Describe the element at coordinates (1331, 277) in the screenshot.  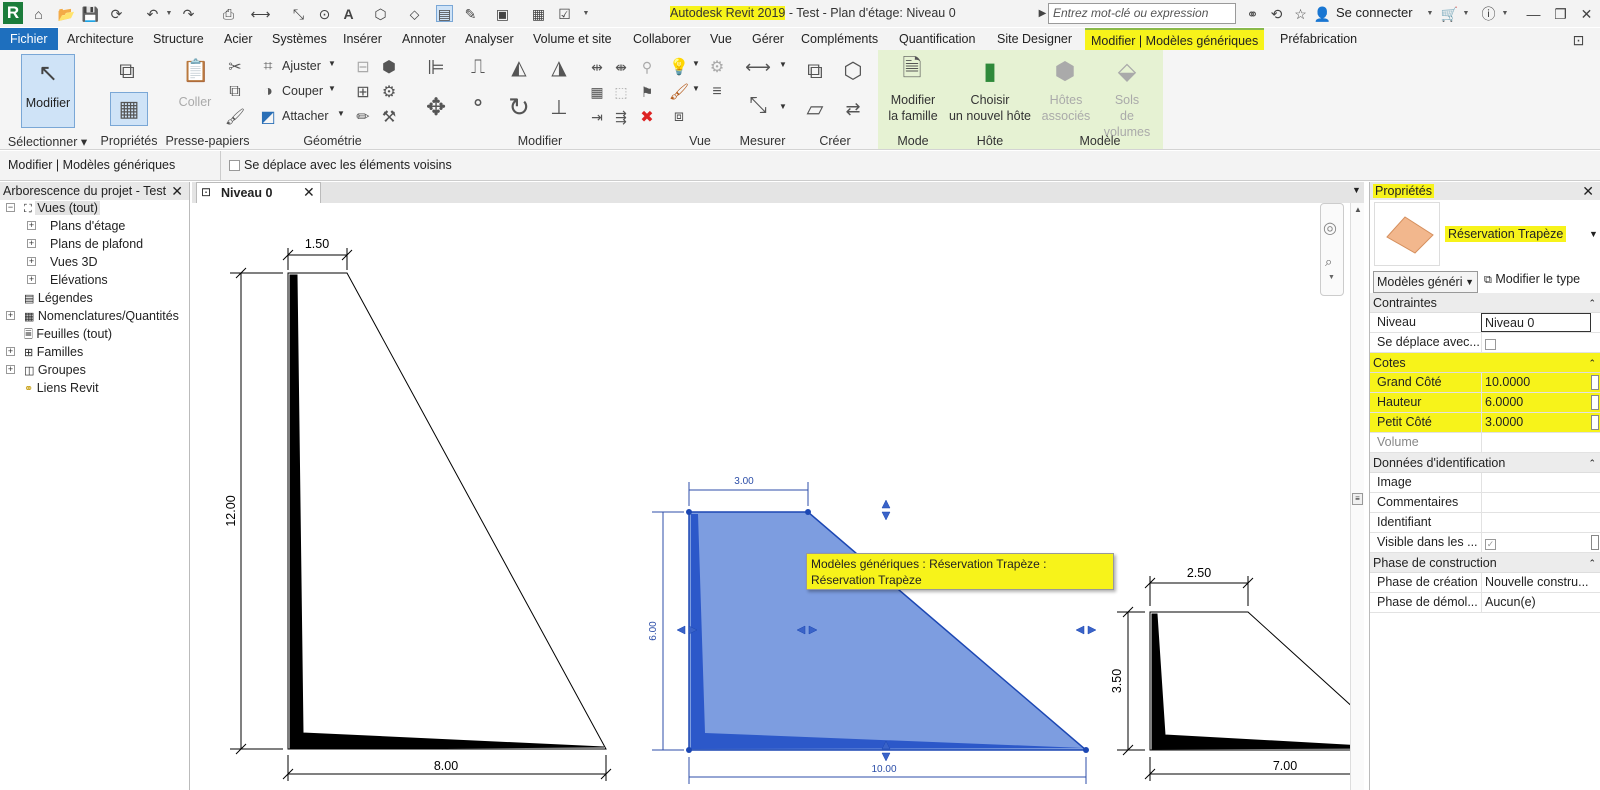
I see `zoom-dropdown-icon: ▼` at that location.